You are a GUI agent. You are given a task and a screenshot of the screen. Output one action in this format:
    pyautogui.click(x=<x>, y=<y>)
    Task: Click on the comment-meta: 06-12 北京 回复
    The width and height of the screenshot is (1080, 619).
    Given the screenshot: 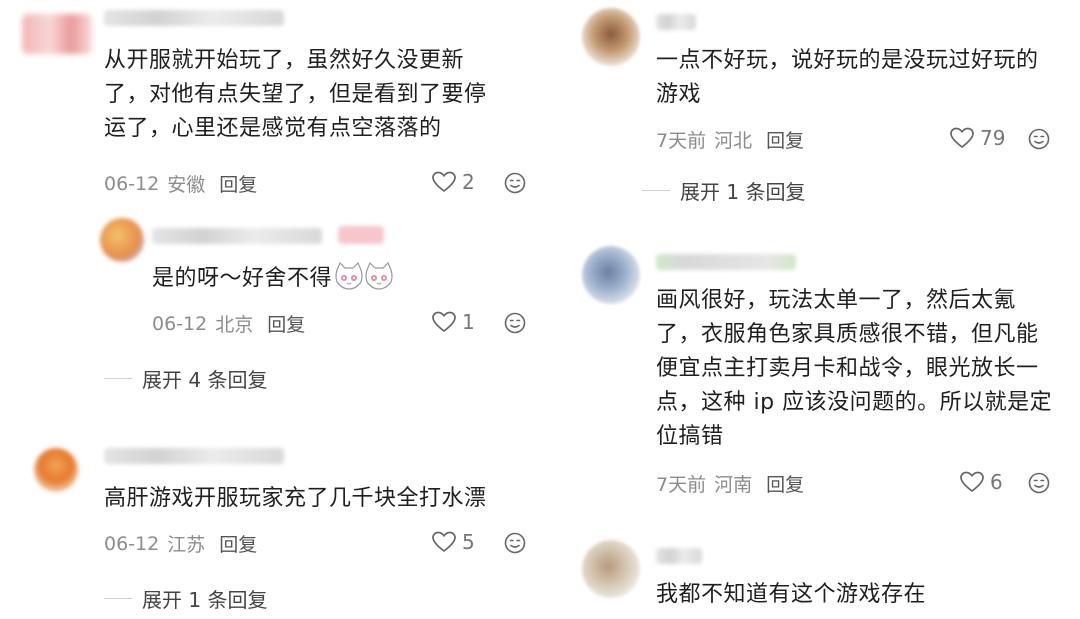 What is the action you would take?
    pyautogui.click(x=228, y=323)
    